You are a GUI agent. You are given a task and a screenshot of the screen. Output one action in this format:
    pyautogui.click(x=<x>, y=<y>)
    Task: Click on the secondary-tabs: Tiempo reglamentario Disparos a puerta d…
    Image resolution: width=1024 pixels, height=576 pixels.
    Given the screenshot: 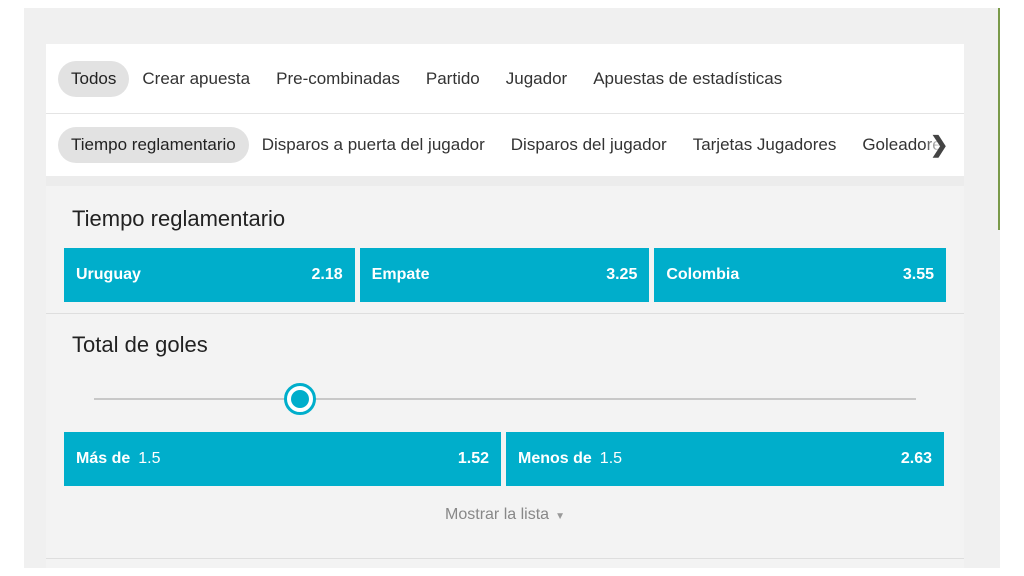 What is the action you would take?
    pyautogui.click(x=505, y=145)
    